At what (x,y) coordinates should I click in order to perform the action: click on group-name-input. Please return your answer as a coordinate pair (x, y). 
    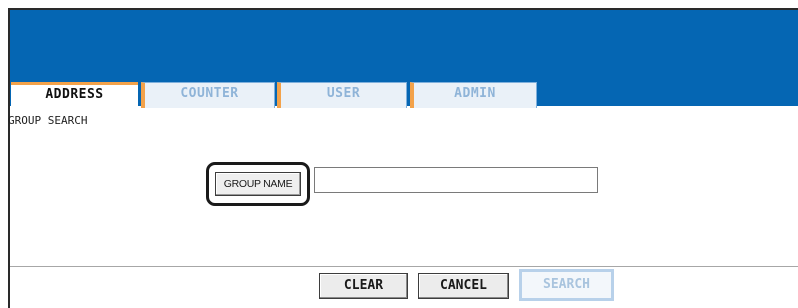
    Looking at the image, I should click on (456, 180).